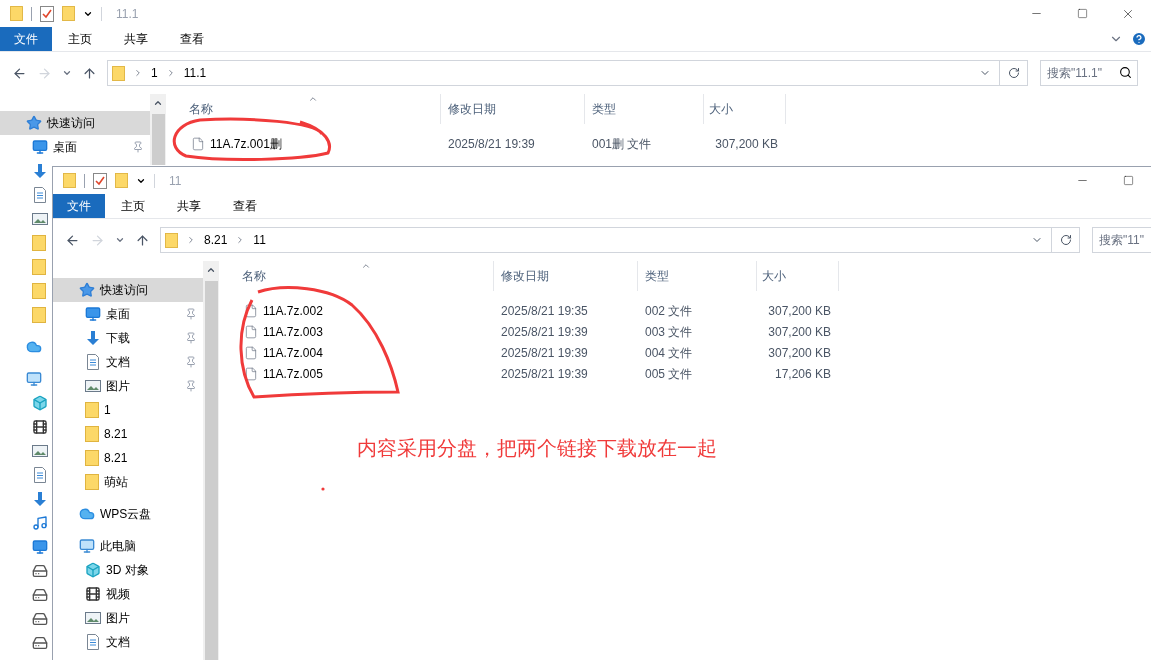 The height and width of the screenshot is (660, 1151). I want to click on search-icon, so click(1125, 72).